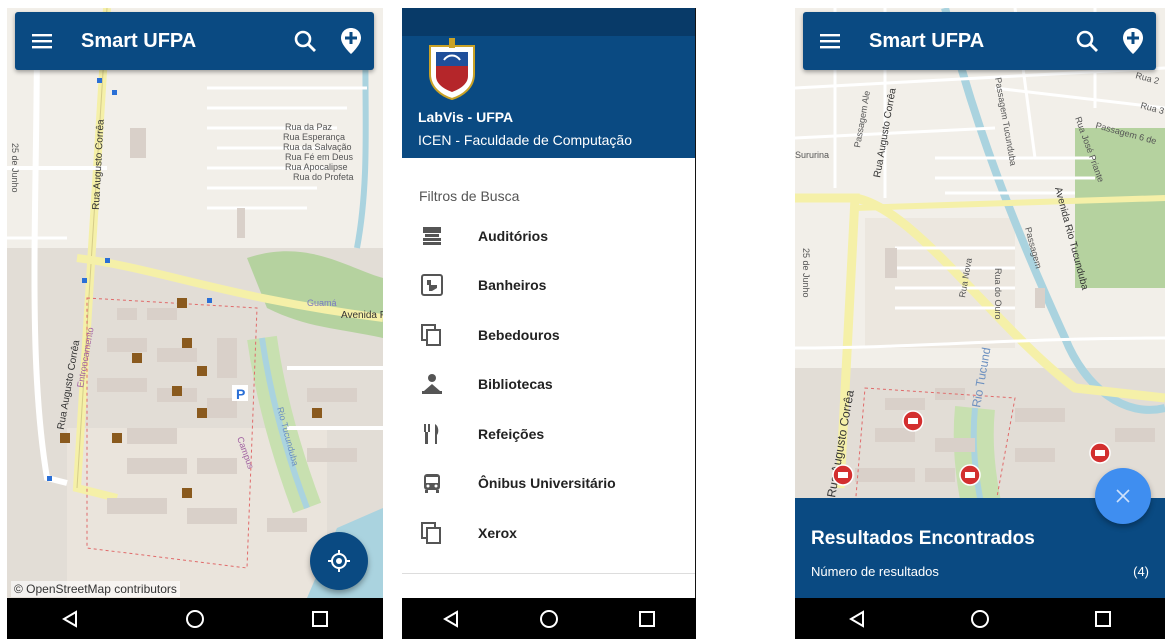  I want to click on filter-label: Ônibus Universitário, so click(547, 483).